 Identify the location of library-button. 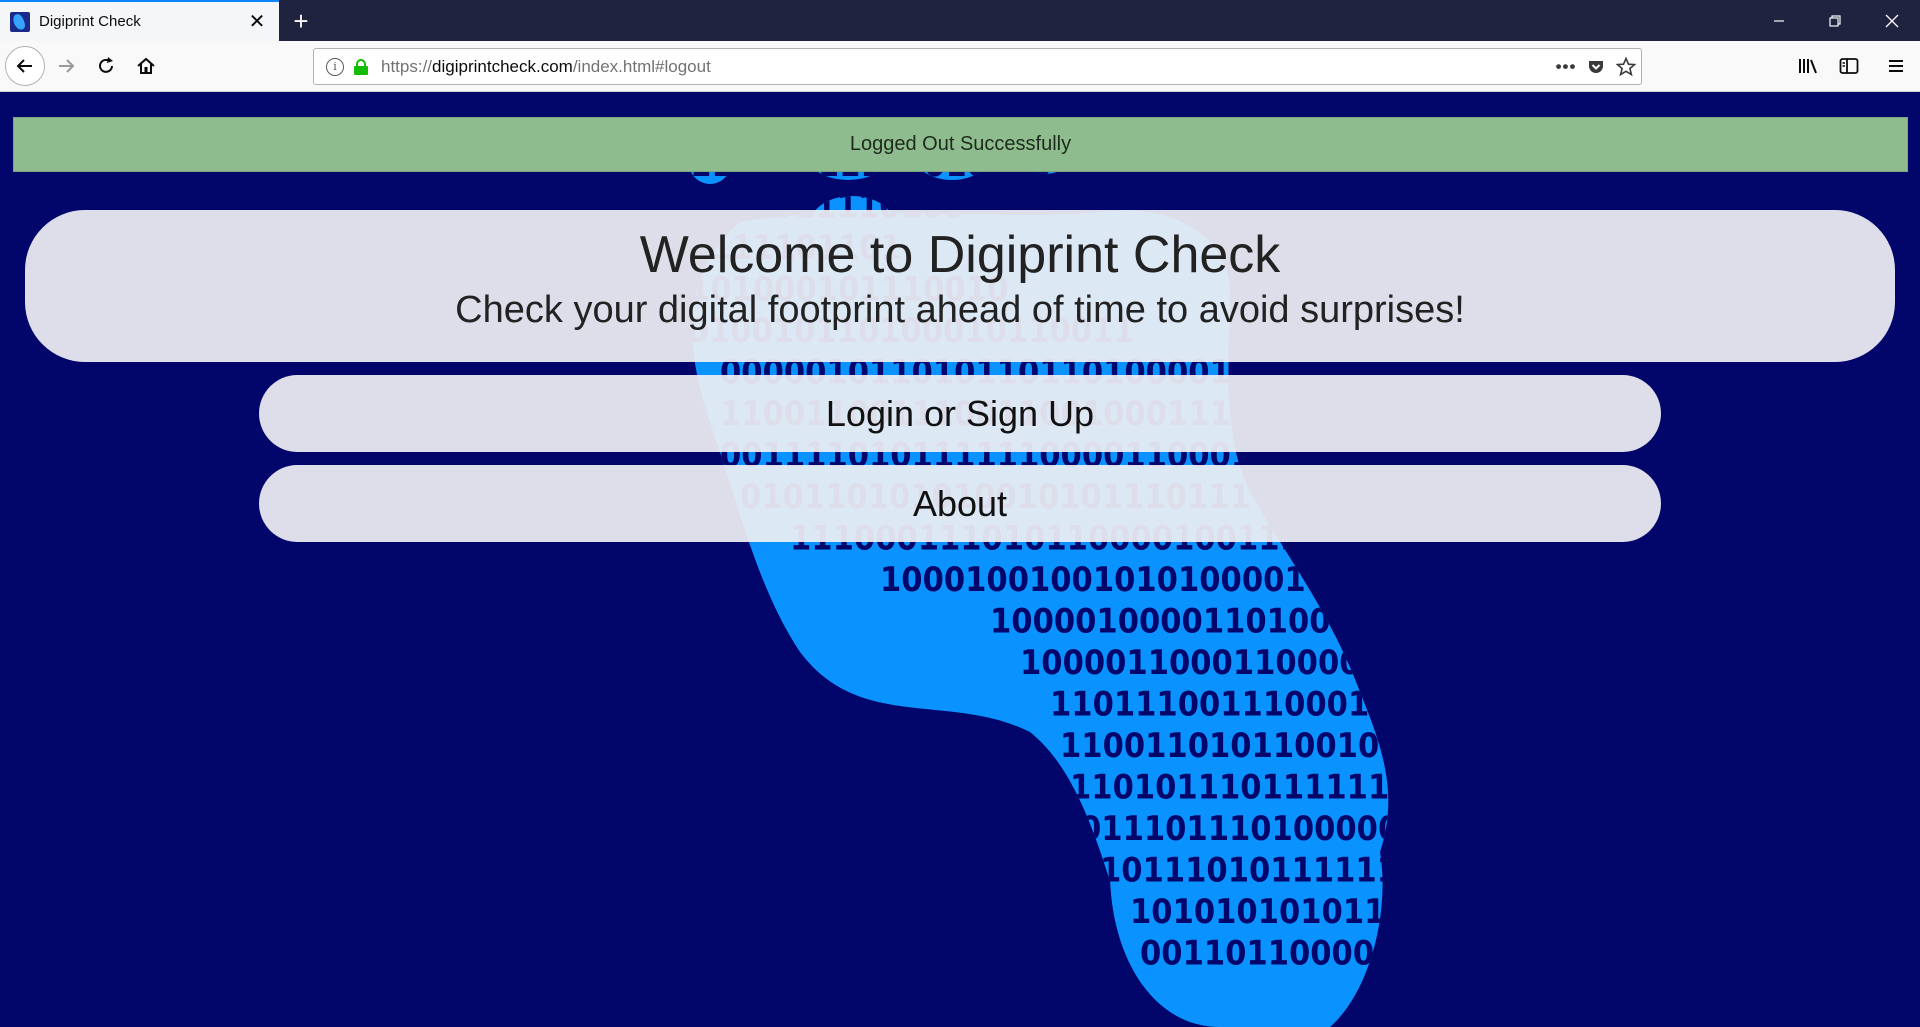
(1808, 66).